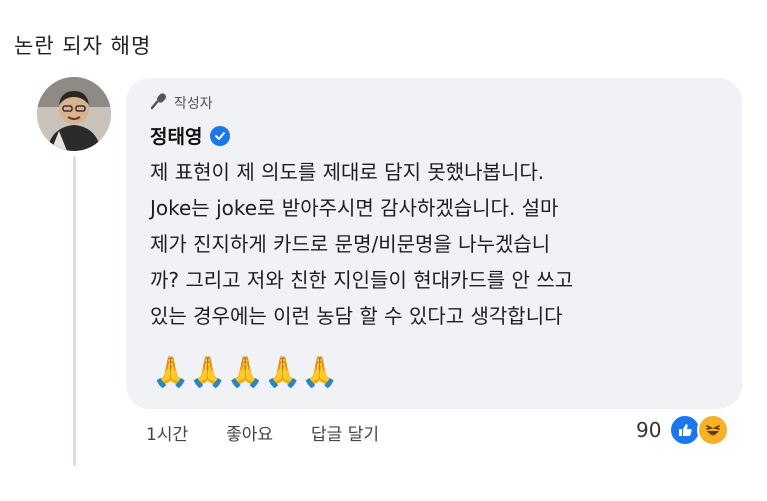  I want to click on comment-line: 제 표현이 제 의도를 제대로 담지 못했나봅니다., so click(347, 172).